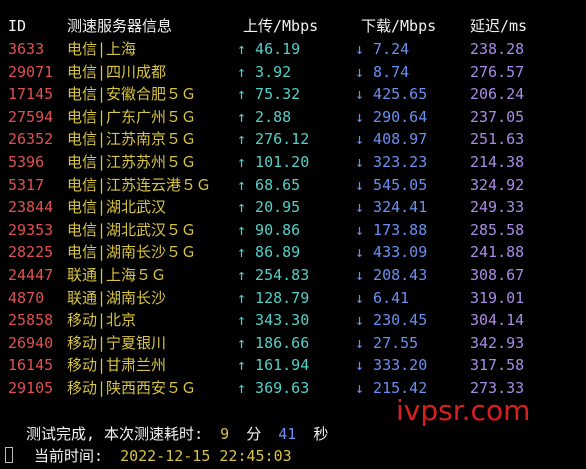 This screenshot has width=586, height=469. I want to click on minutes-value: 9, so click(225, 434).